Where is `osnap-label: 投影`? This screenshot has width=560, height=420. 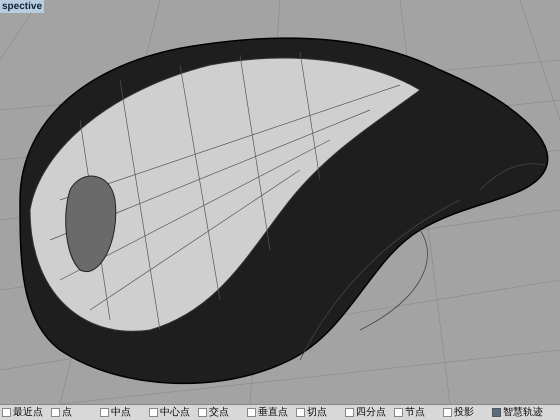
osnap-label: 投影 is located at coordinates (464, 412).